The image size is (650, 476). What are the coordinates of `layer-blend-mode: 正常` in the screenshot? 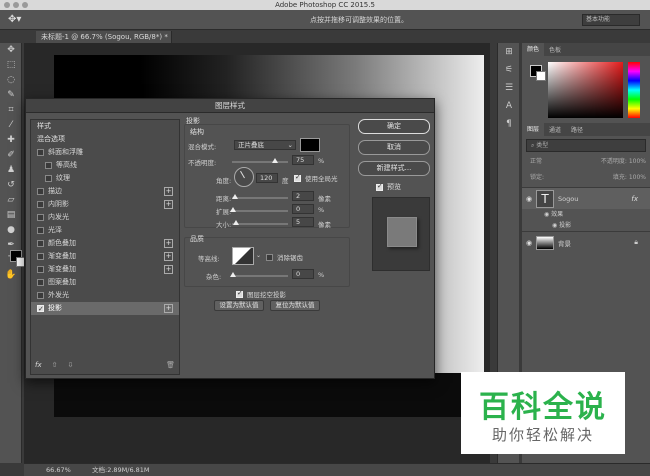 It's located at (536, 161).